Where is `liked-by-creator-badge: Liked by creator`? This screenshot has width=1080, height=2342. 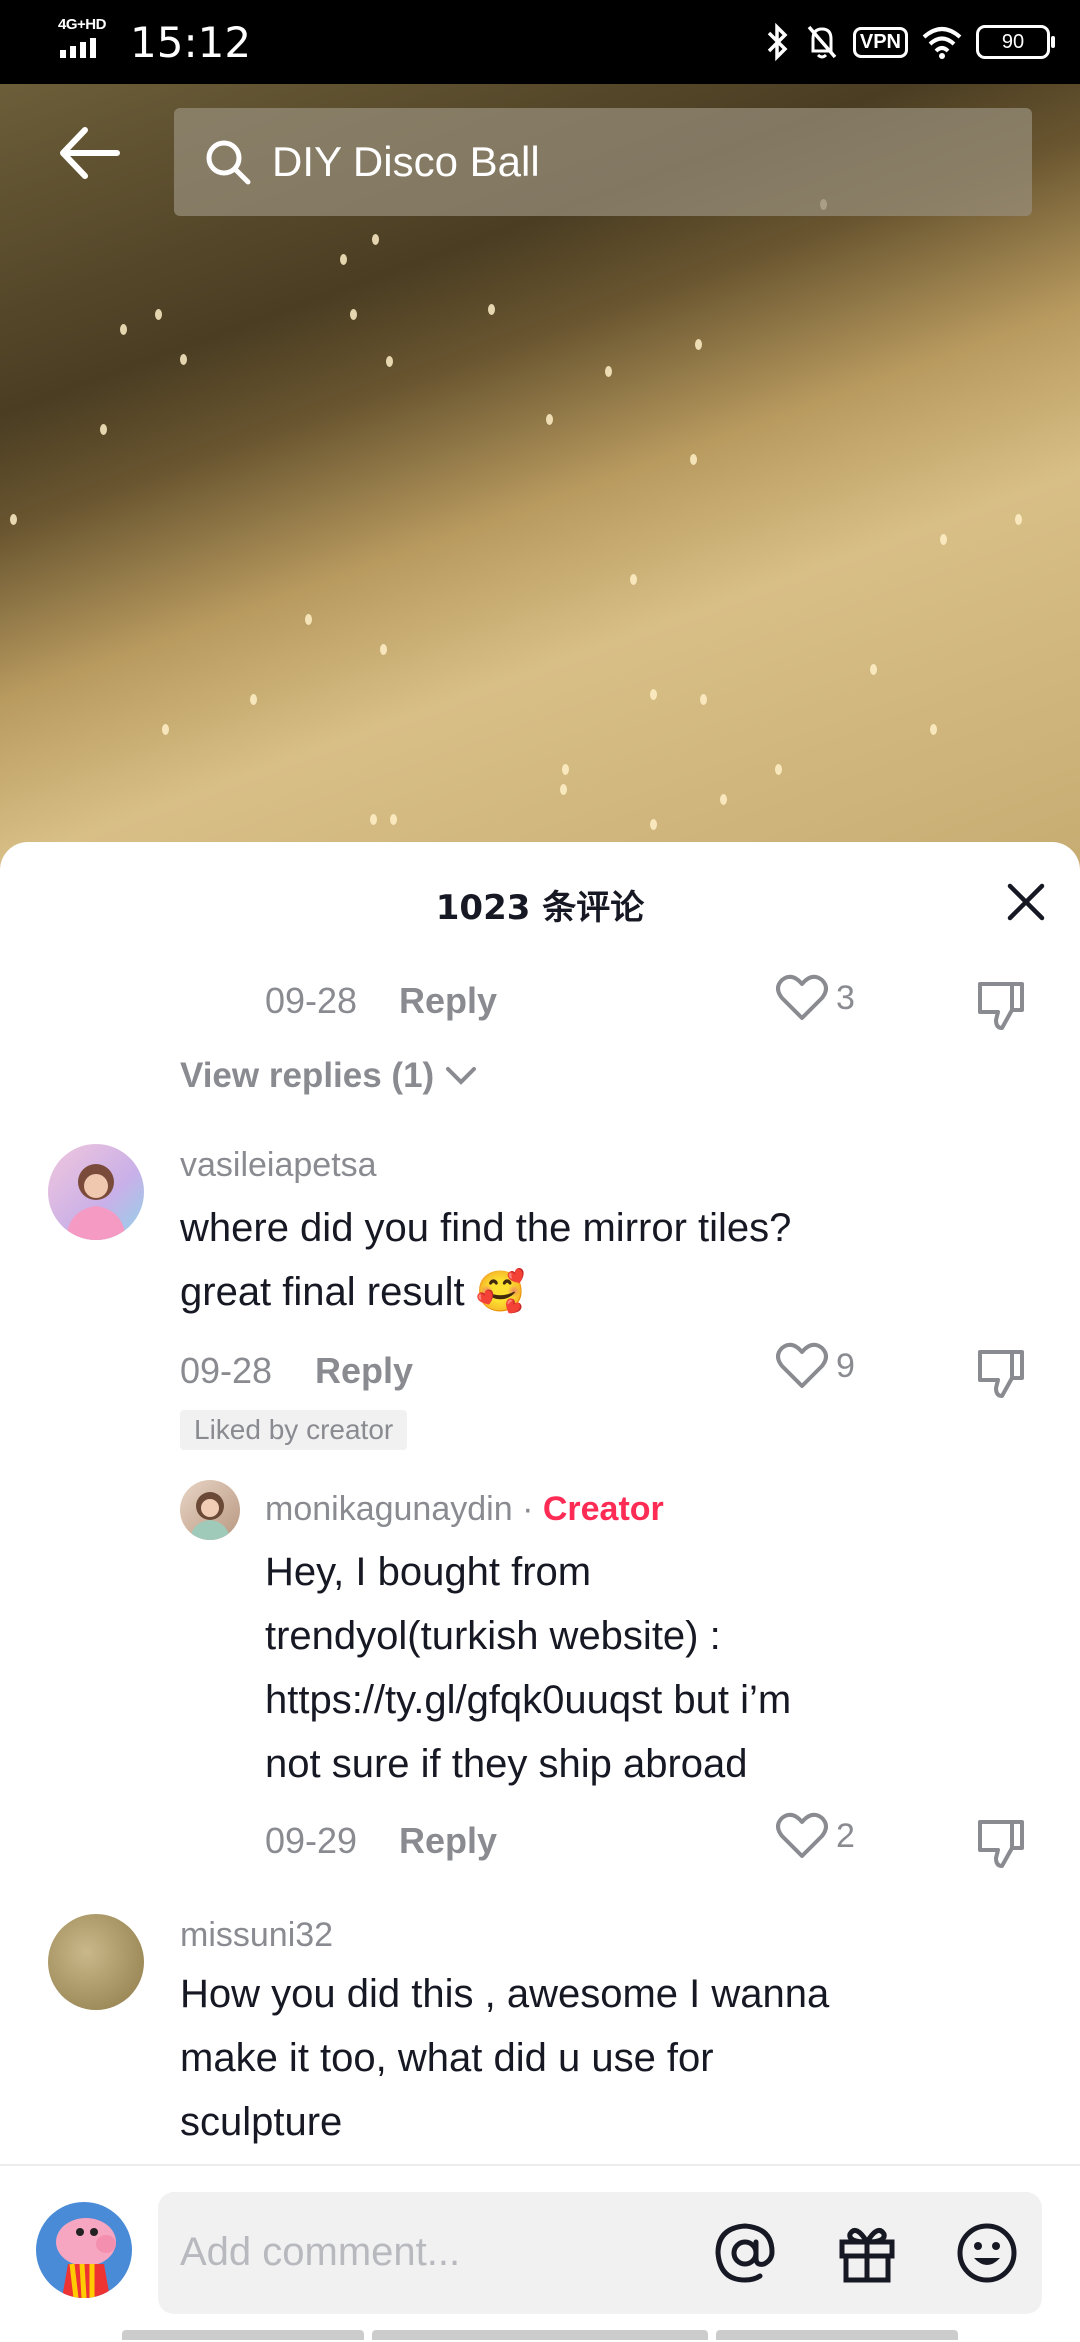
liked-by-creator-badge: Liked by creator is located at coordinates (294, 1430).